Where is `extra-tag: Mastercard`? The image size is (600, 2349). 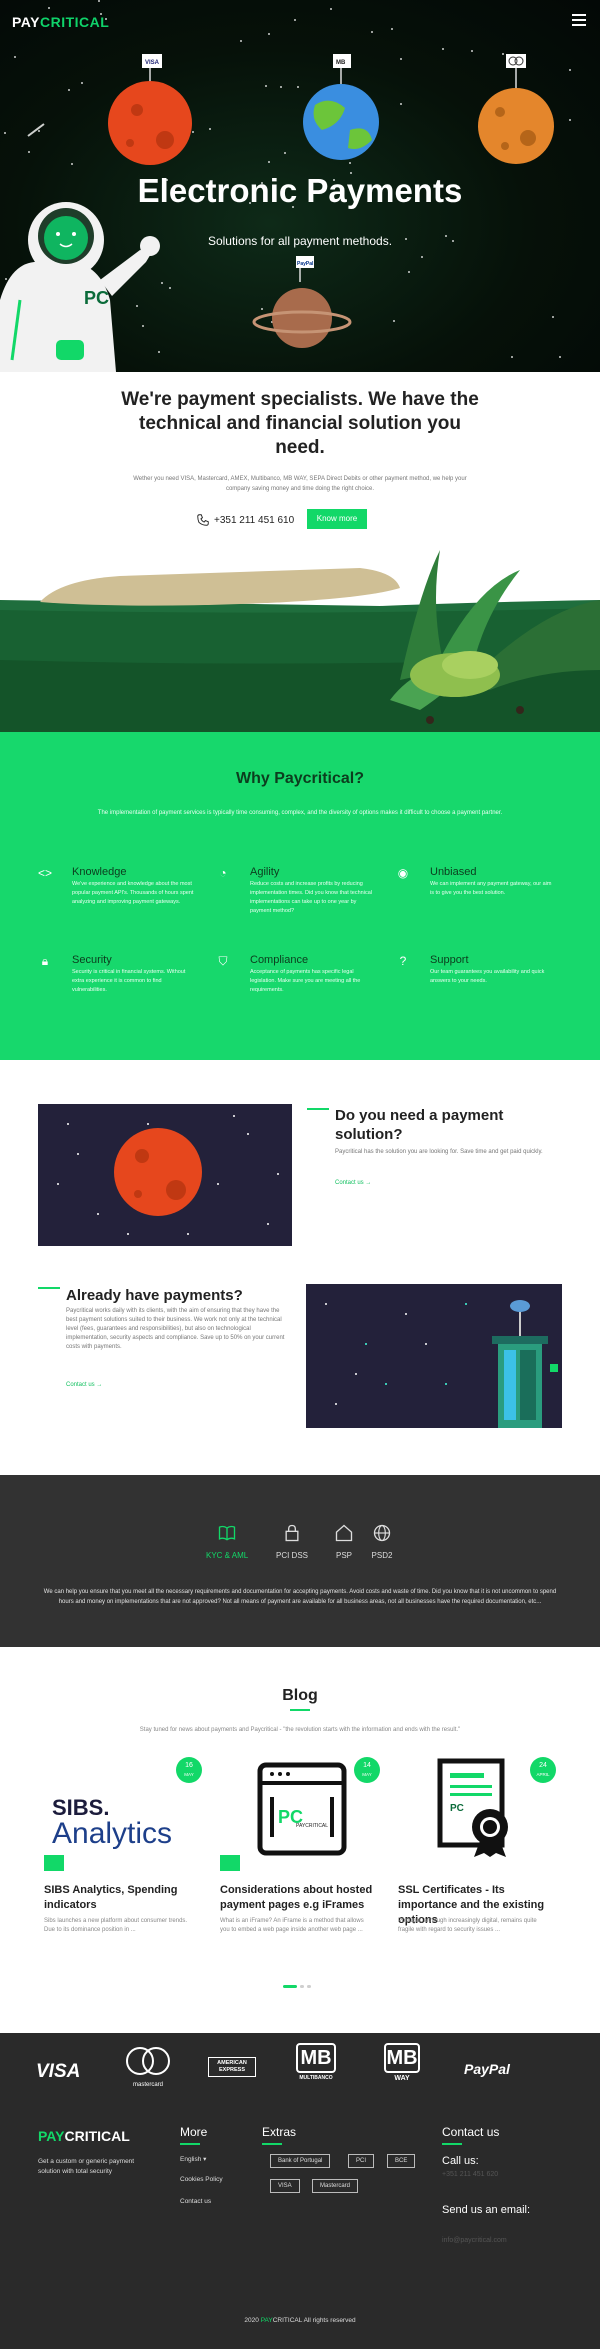
extra-tag: Mastercard is located at coordinates (335, 2186).